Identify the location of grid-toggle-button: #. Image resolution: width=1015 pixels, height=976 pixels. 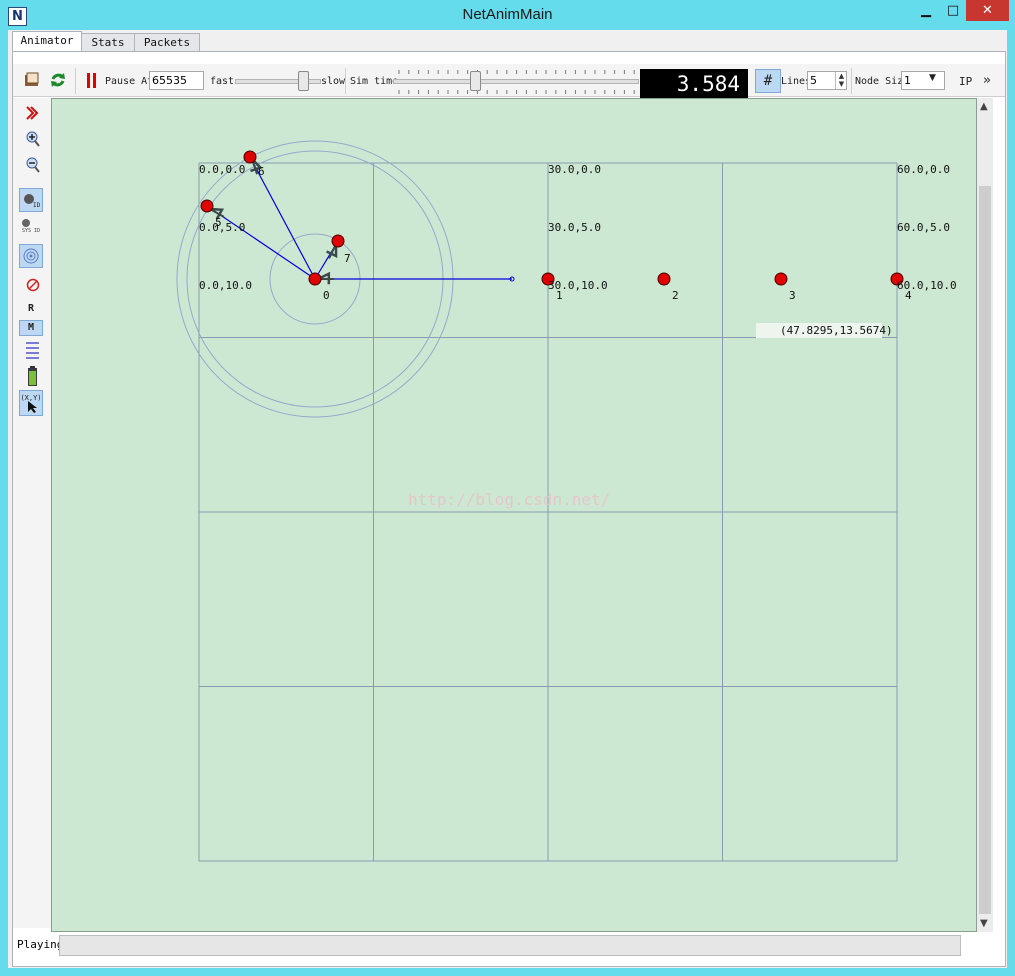
(768, 81).